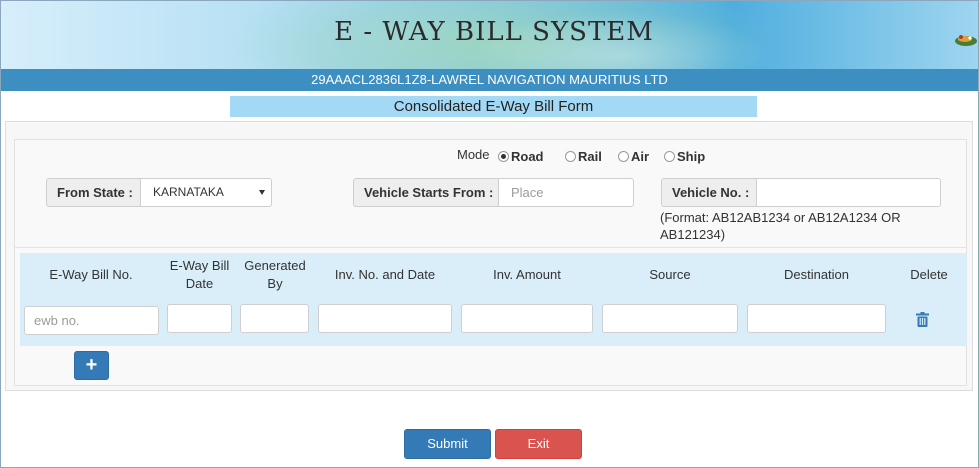 This screenshot has height=468, width=979. I want to click on vehicle-starts-from-input: Place, so click(566, 192).